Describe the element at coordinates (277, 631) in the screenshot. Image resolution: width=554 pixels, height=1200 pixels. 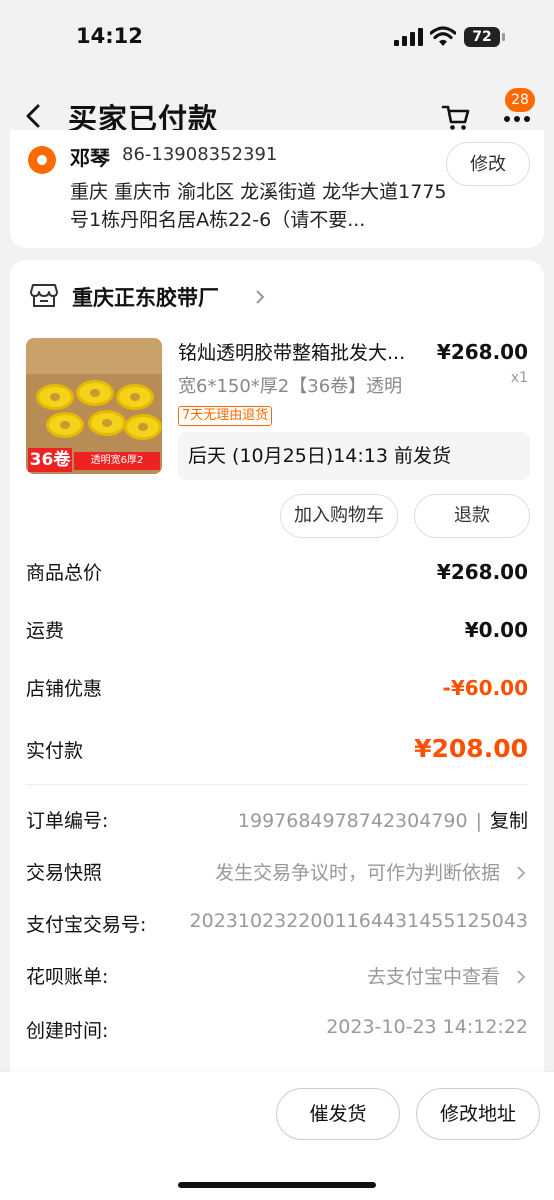
I see `shipping-fee-row: 运费 ¥0.00` at that location.